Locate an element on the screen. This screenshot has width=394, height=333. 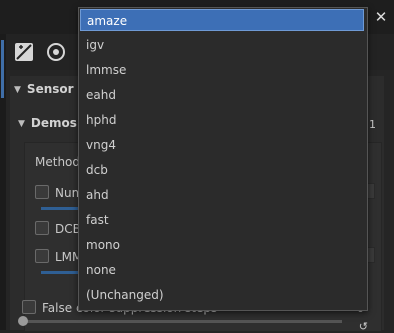
dropdown-option: lmmse is located at coordinates (222, 70).